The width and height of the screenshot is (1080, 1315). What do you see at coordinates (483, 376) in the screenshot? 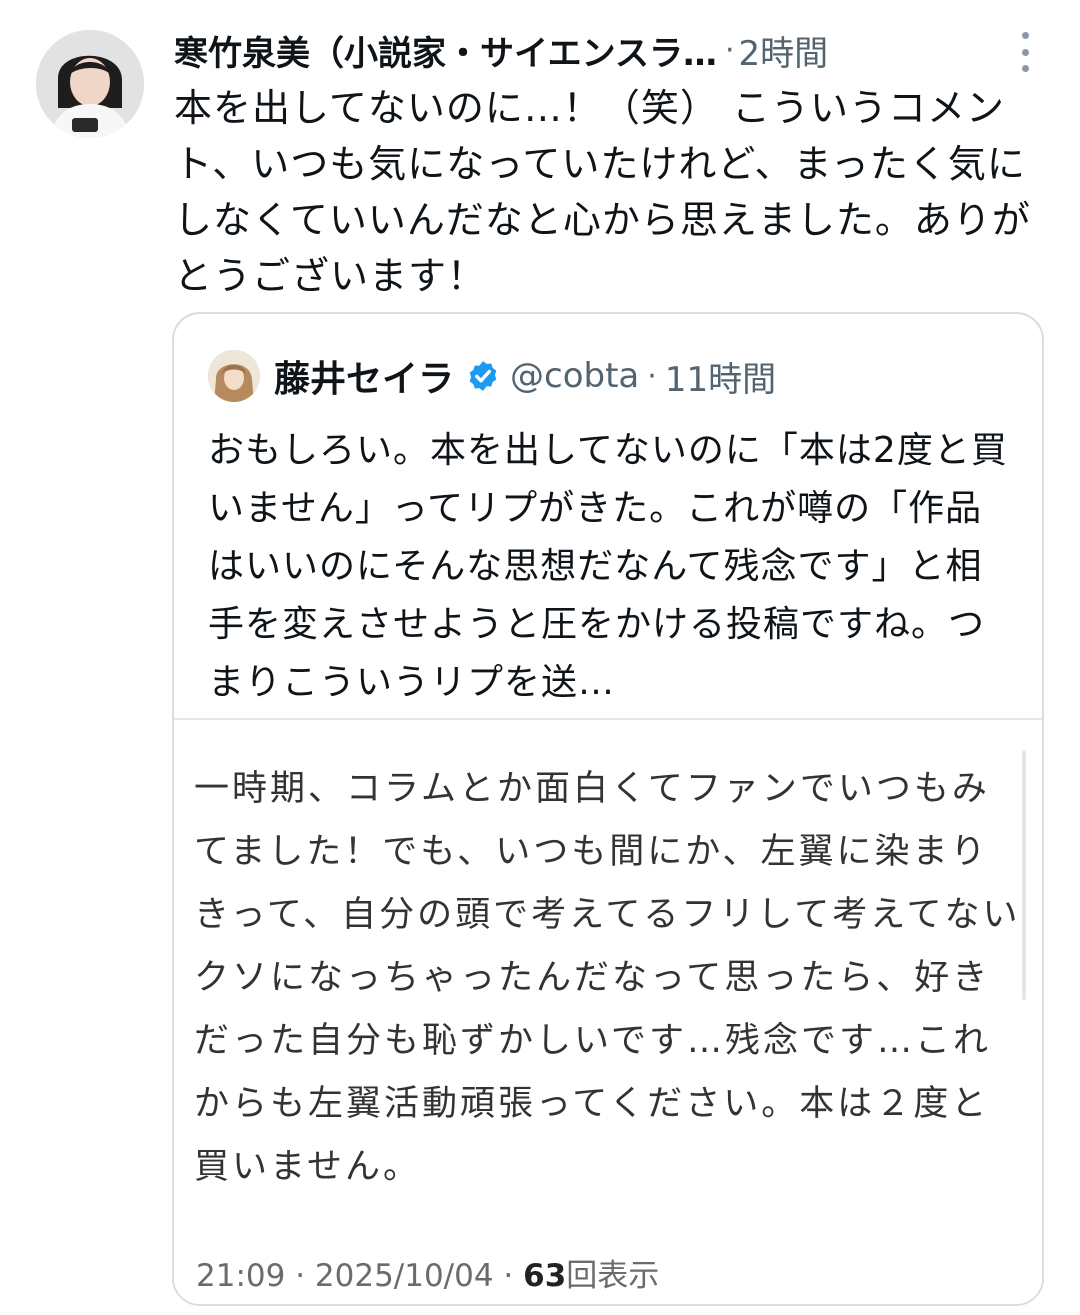
I see `verified-badge-icon` at bounding box center [483, 376].